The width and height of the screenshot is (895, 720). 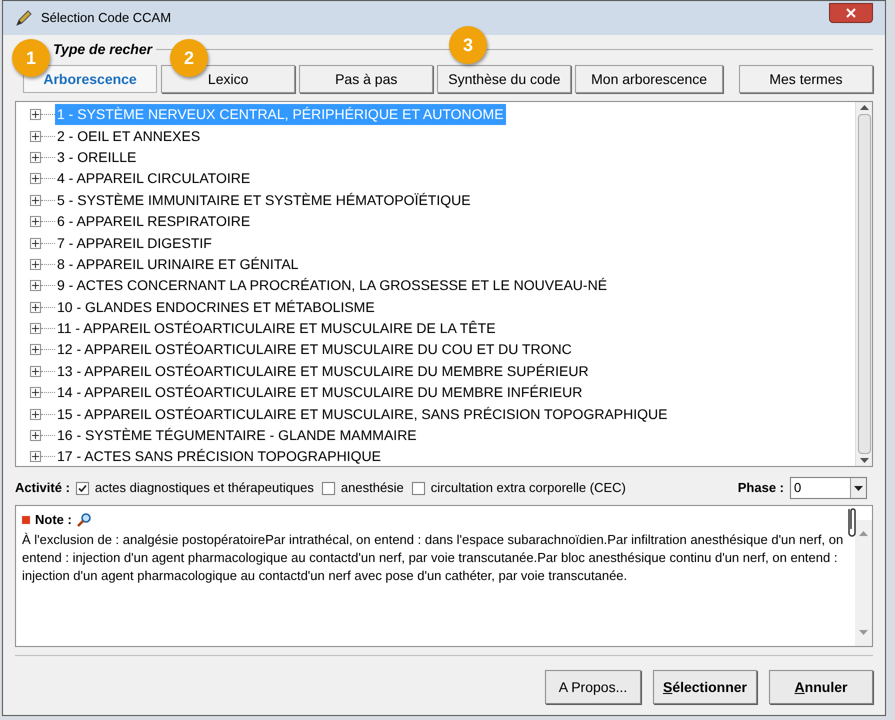 I want to click on pencil-icon, so click(x=24, y=18).